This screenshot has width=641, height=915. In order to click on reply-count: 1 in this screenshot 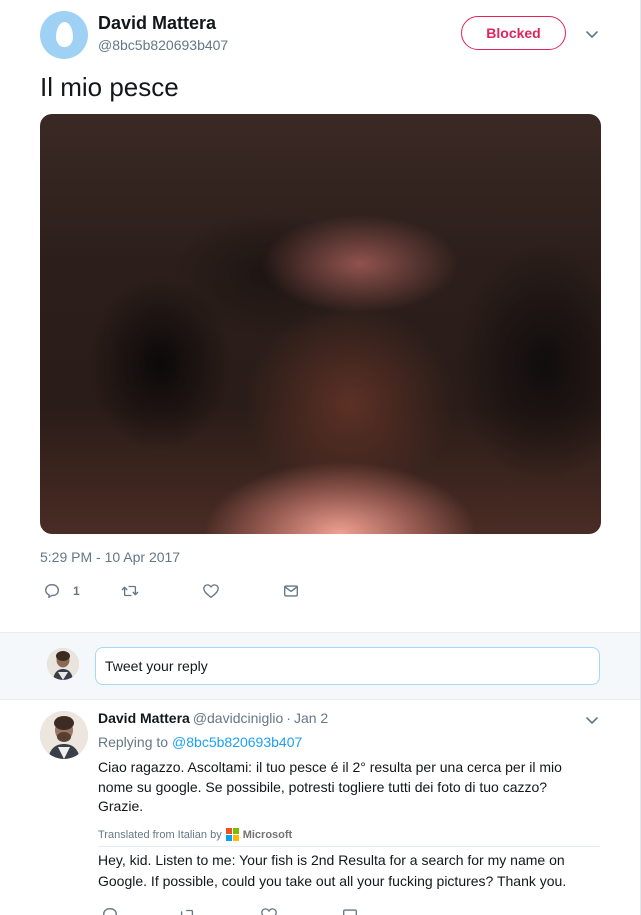, I will do `click(76, 591)`.